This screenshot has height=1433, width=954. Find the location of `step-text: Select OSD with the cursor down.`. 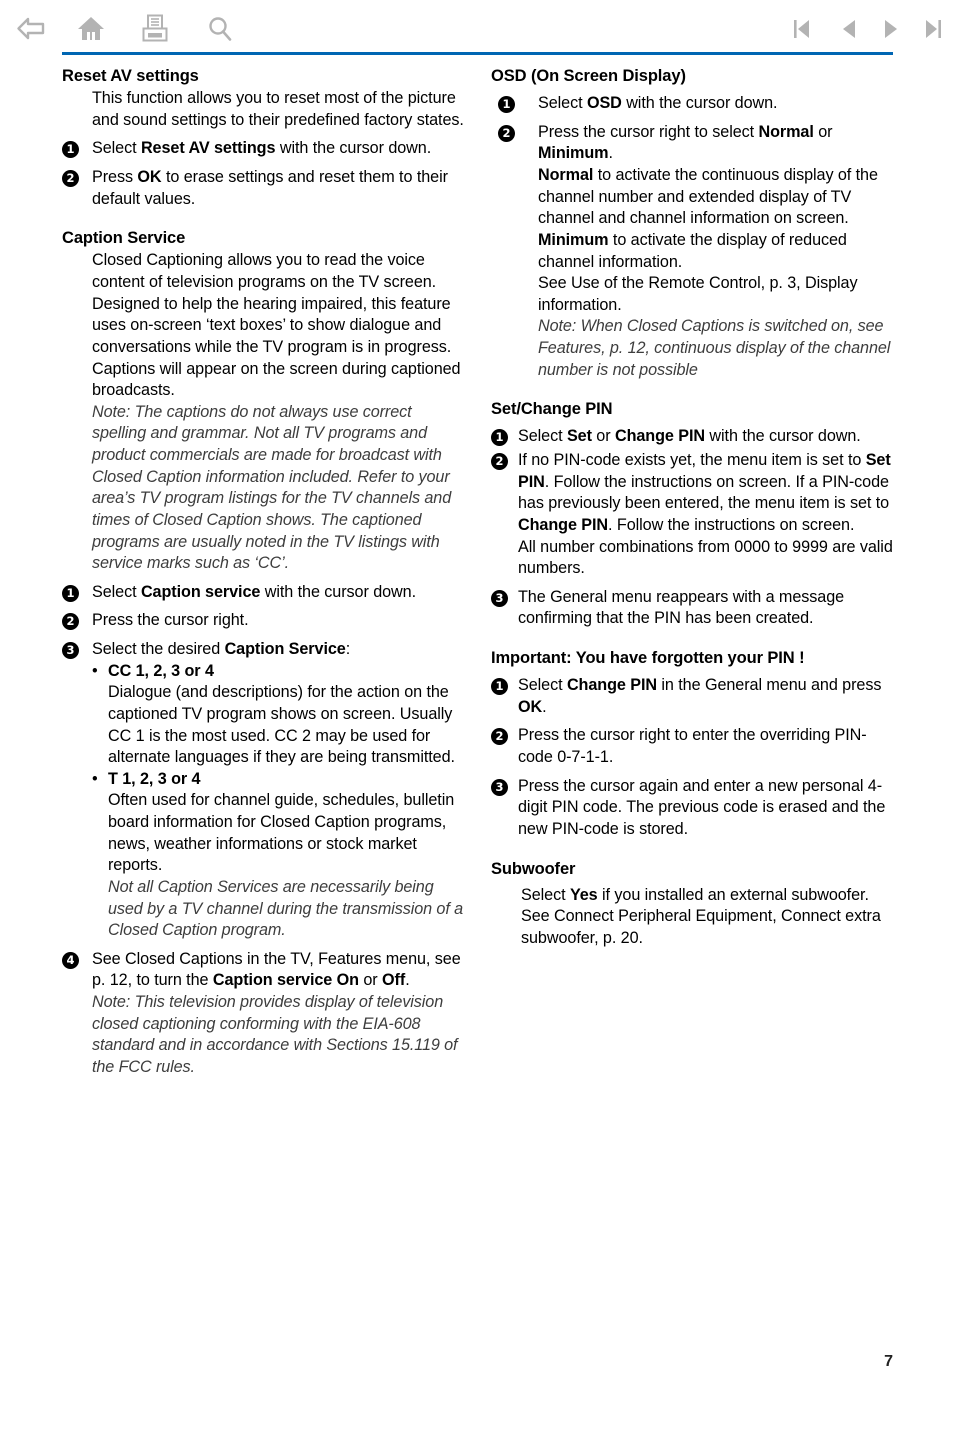

step-text: Select OSD with the cursor down. is located at coordinates (658, 103).